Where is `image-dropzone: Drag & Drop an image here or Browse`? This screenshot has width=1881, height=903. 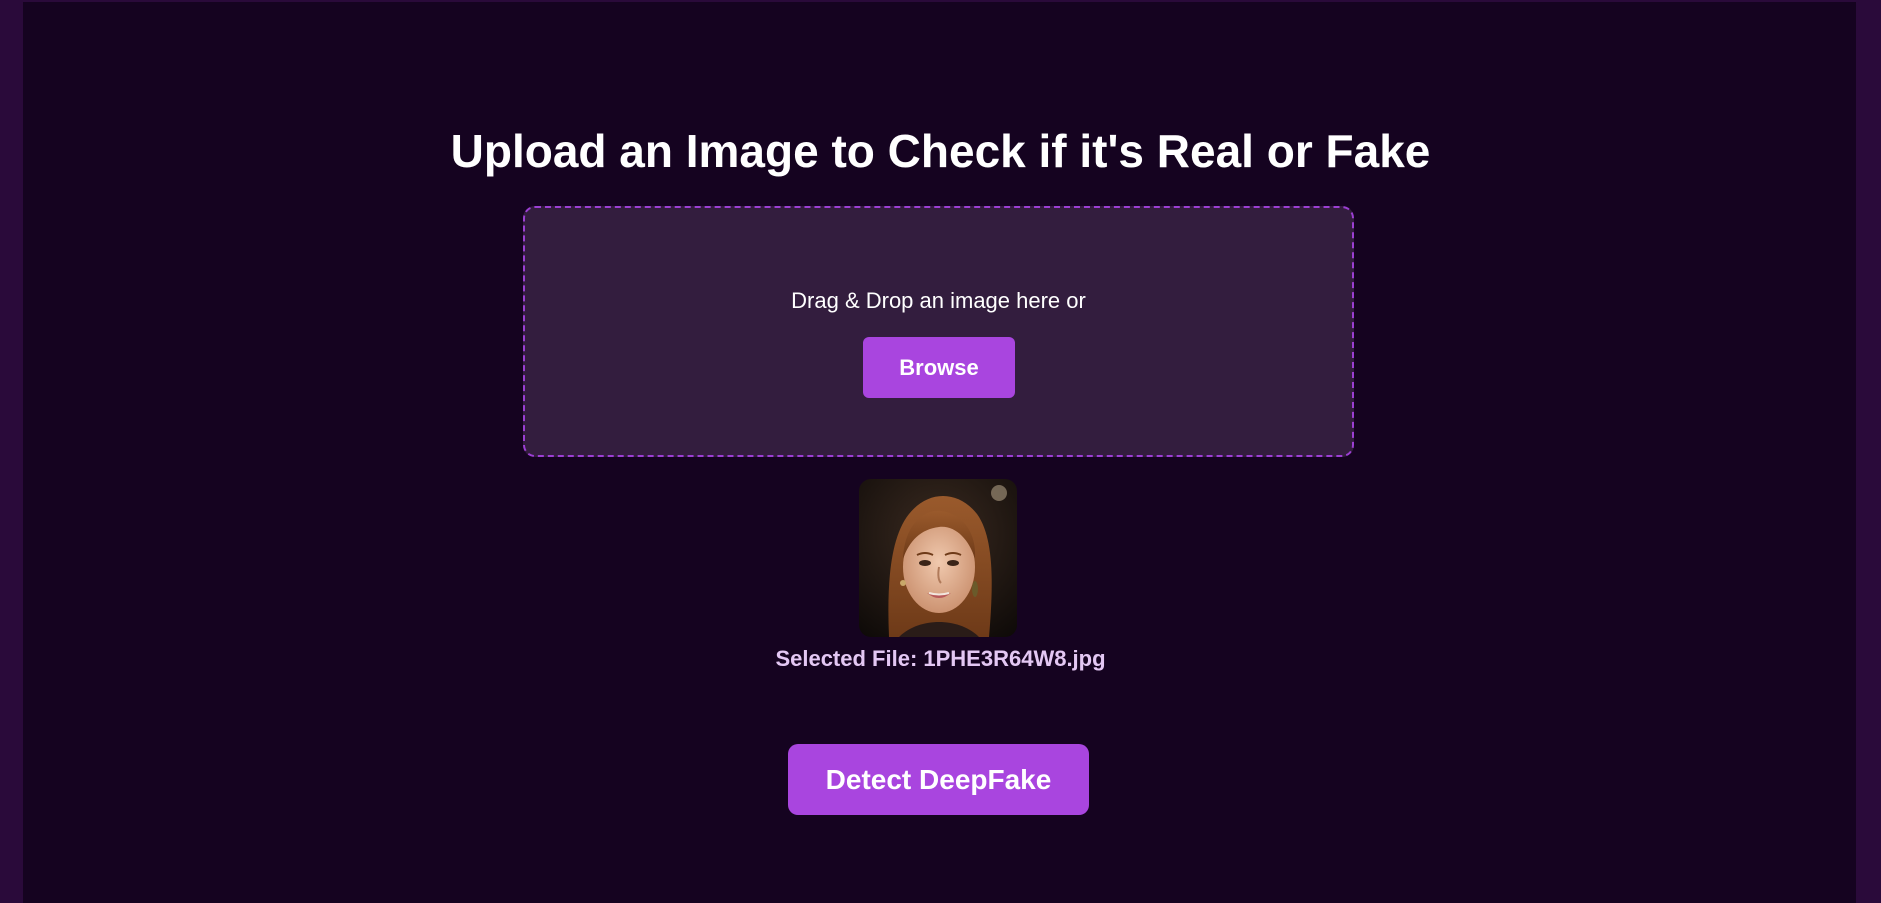 image-dropzone: Drag & Drop an image here or Browse is located at coordinates (938, 331).